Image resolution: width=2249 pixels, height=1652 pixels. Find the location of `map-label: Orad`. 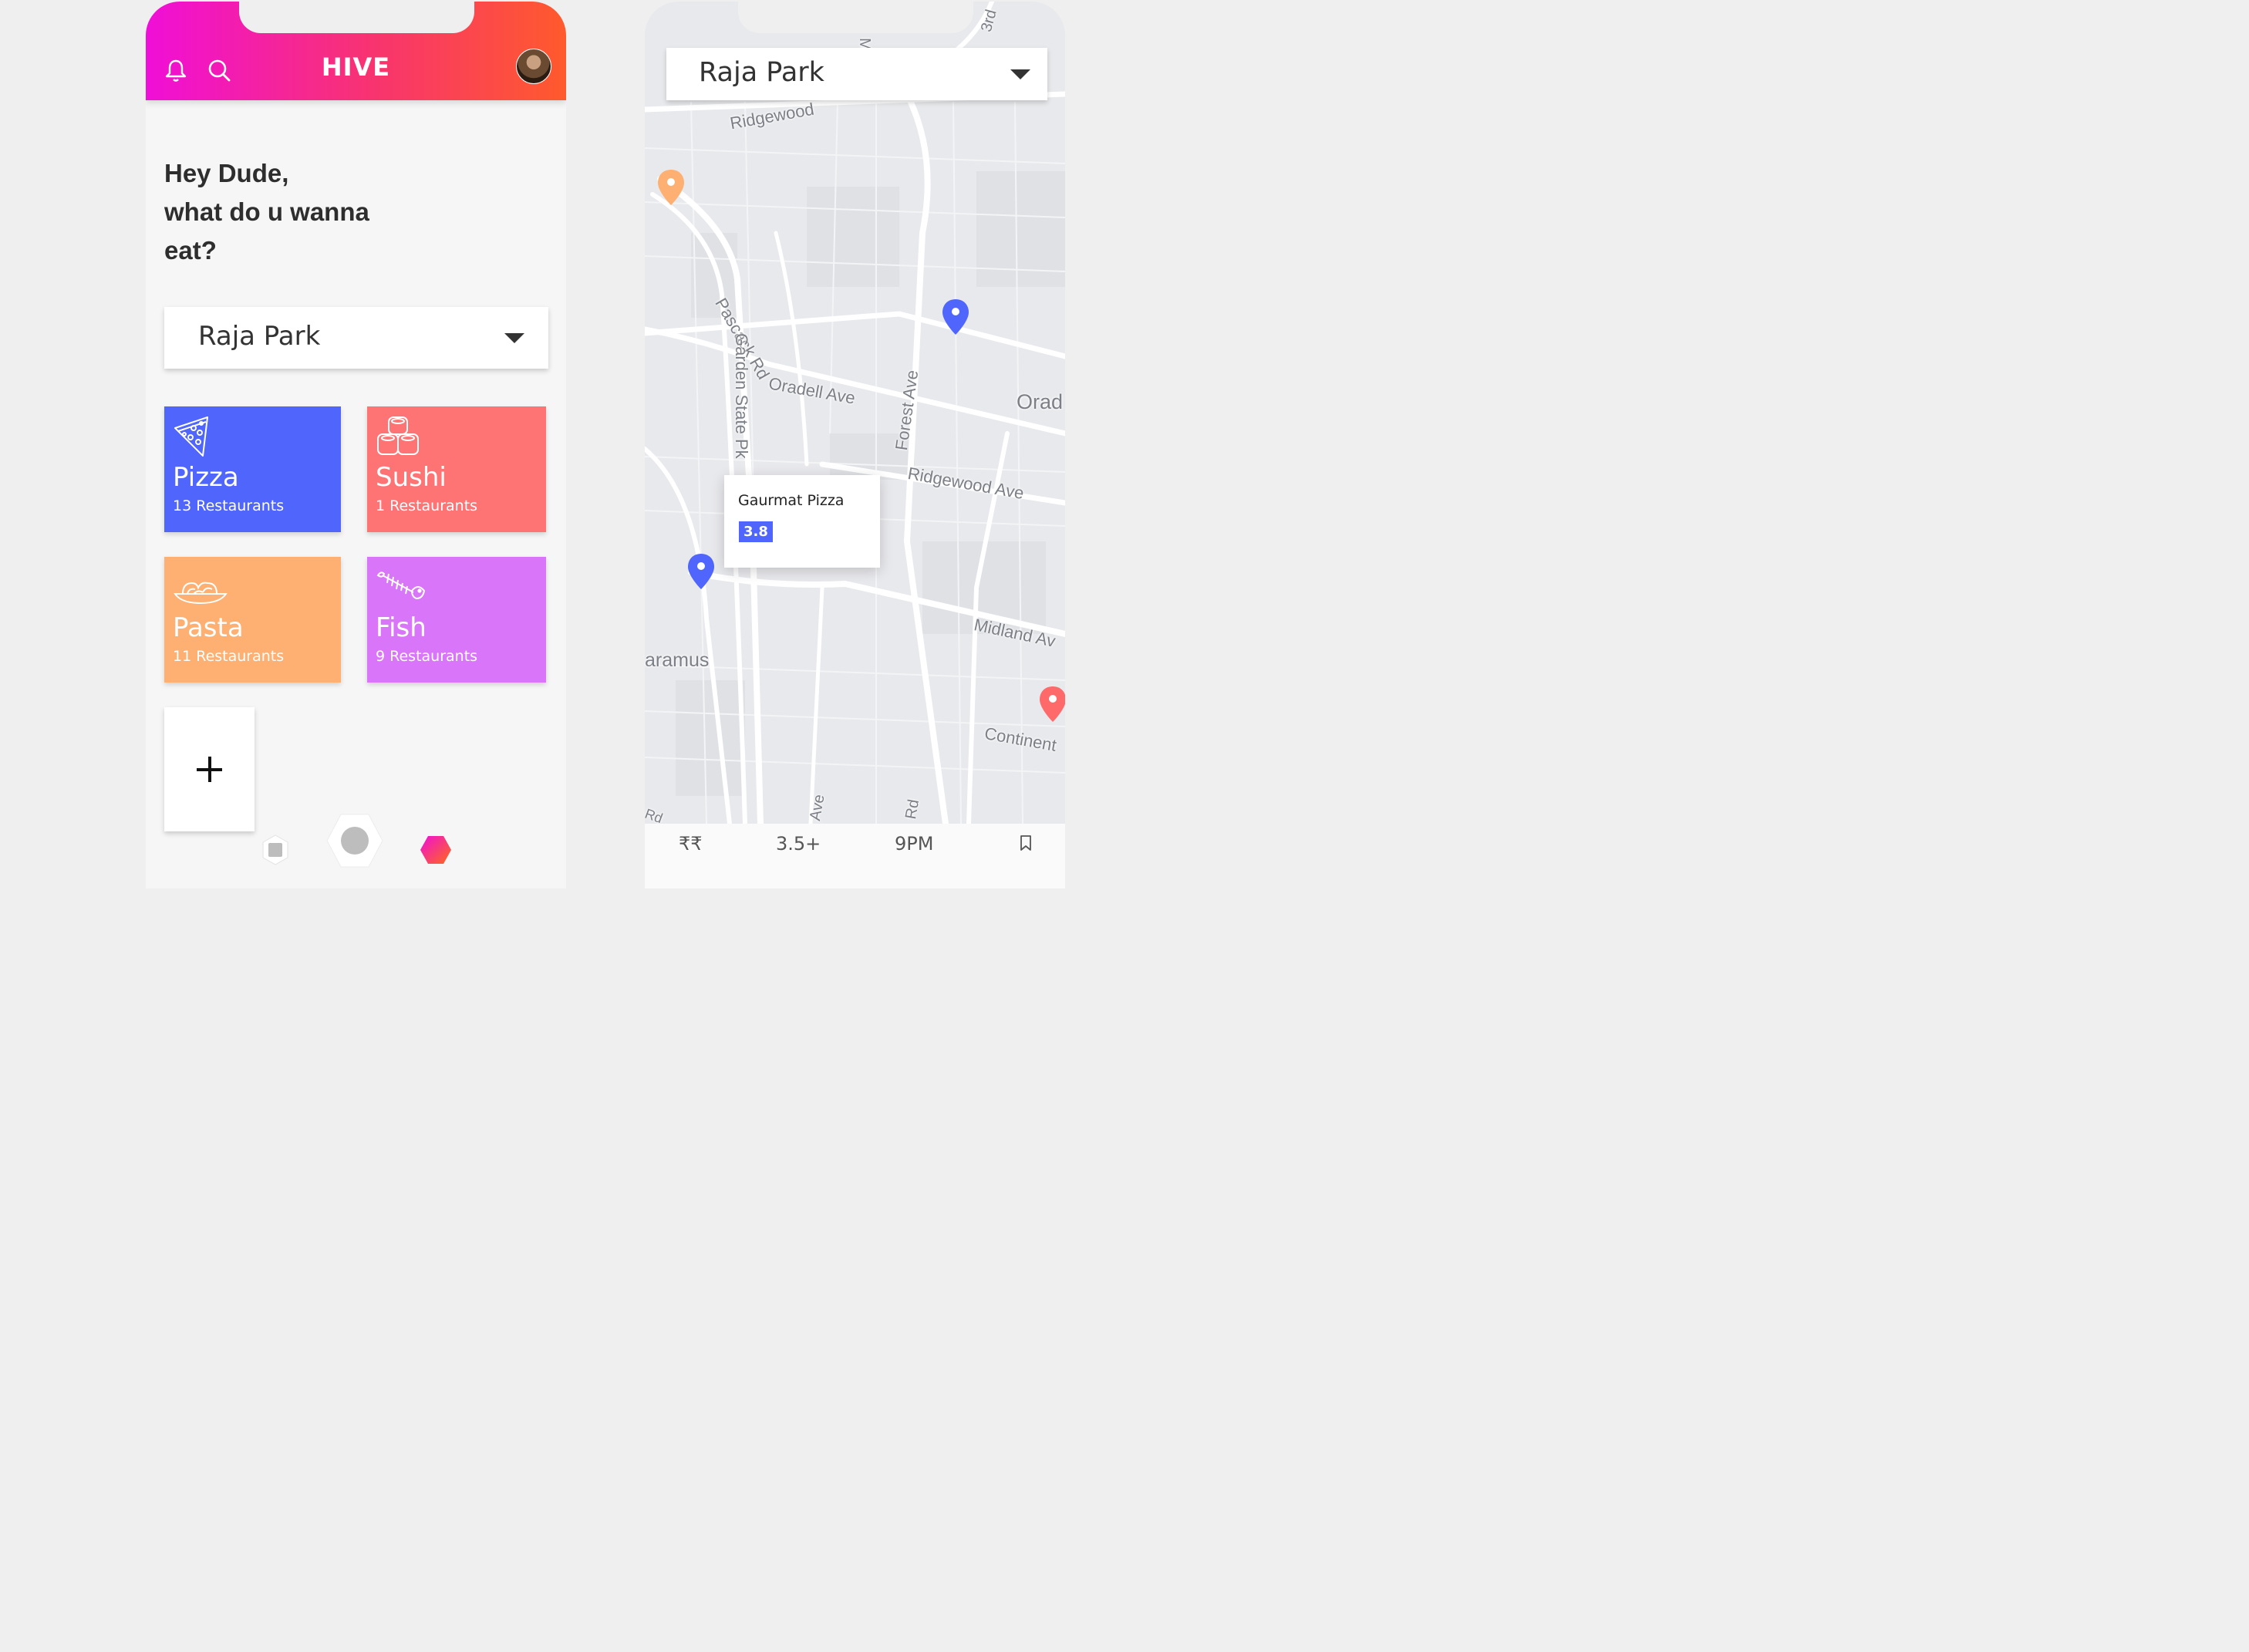

map-label: Orad is located at coordinates (1040, 401).